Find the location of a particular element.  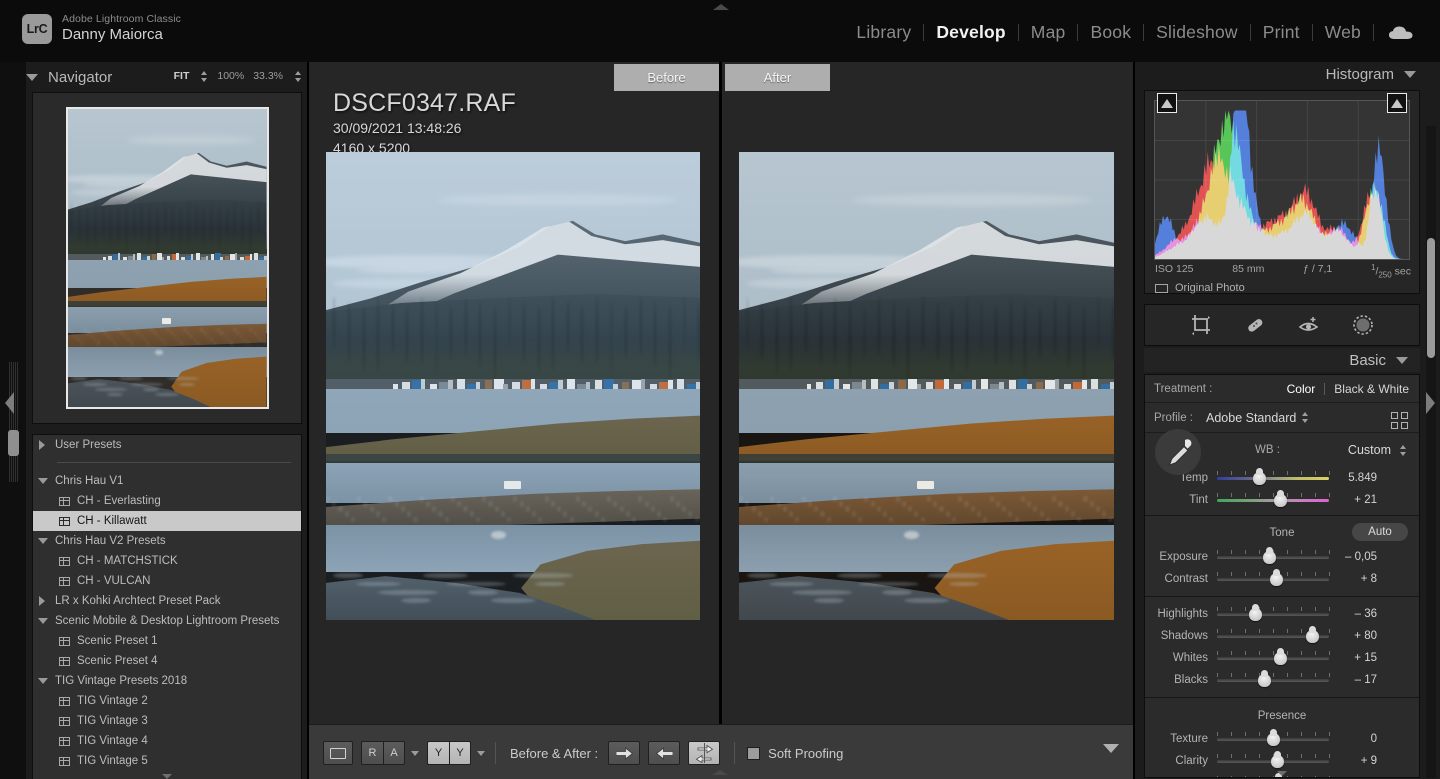

module-library: Library is located at coordinates (883, 32).